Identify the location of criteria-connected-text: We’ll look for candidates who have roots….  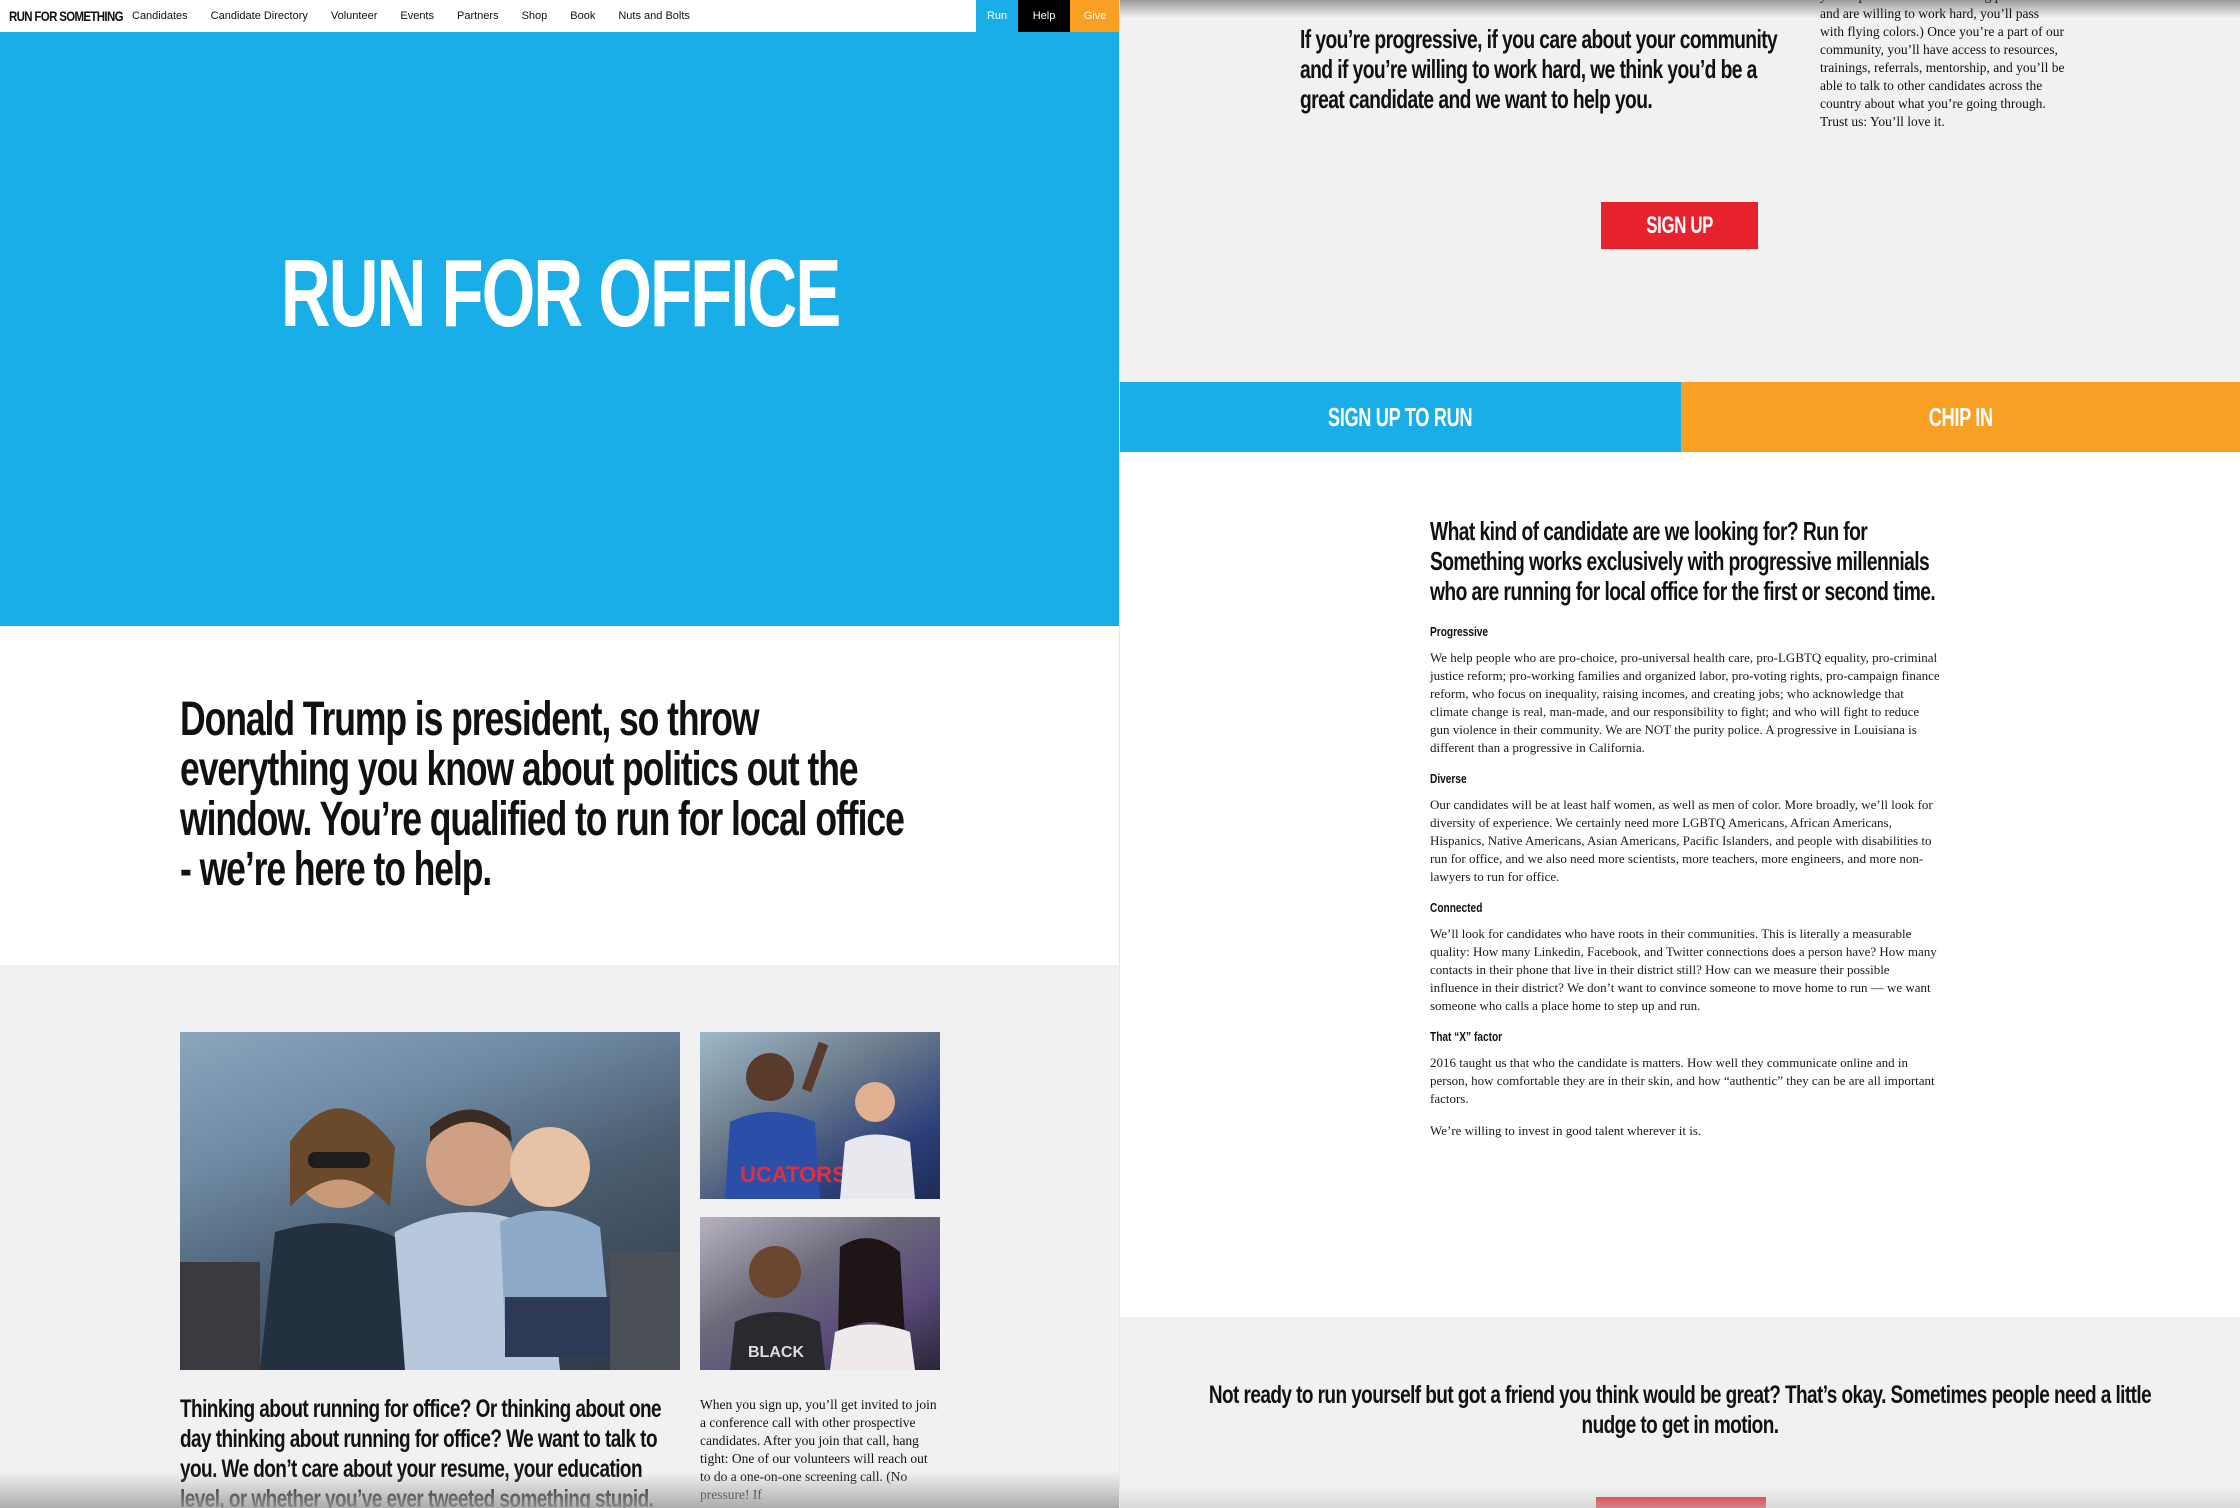
(1683, 969).